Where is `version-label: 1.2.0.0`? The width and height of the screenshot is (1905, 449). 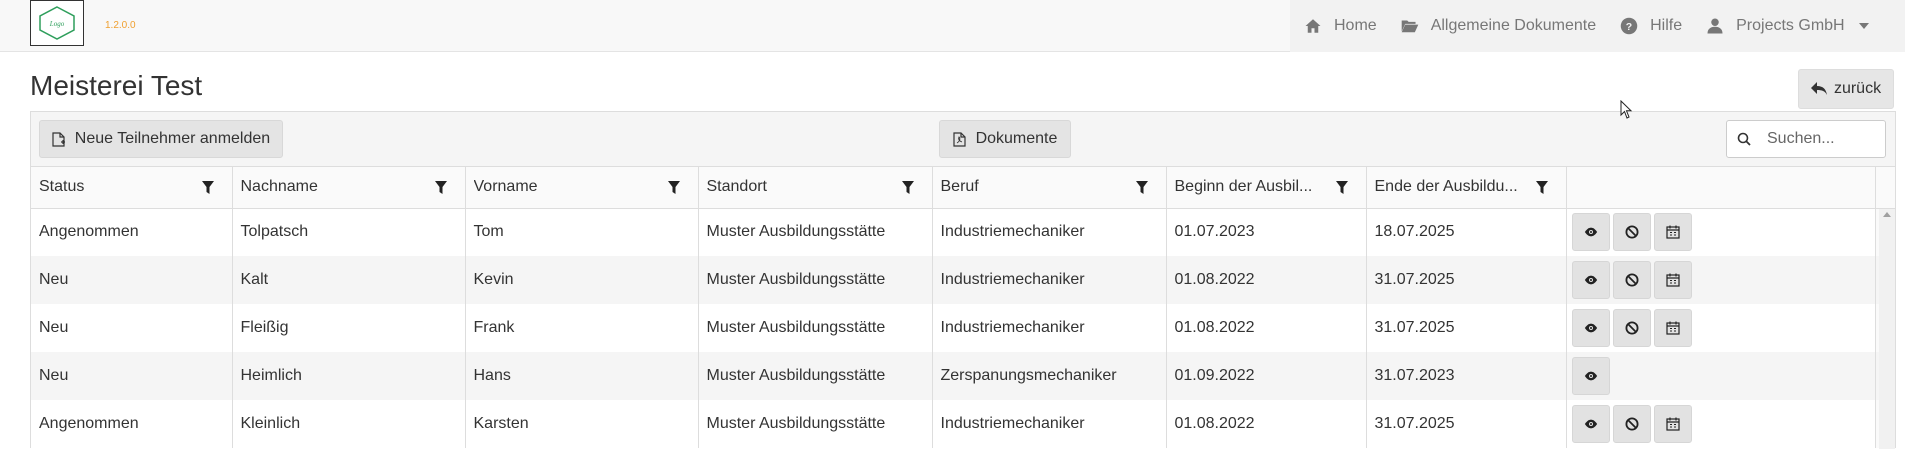 version-label: 1.2.0.0 is located at coordinates (120, 25).